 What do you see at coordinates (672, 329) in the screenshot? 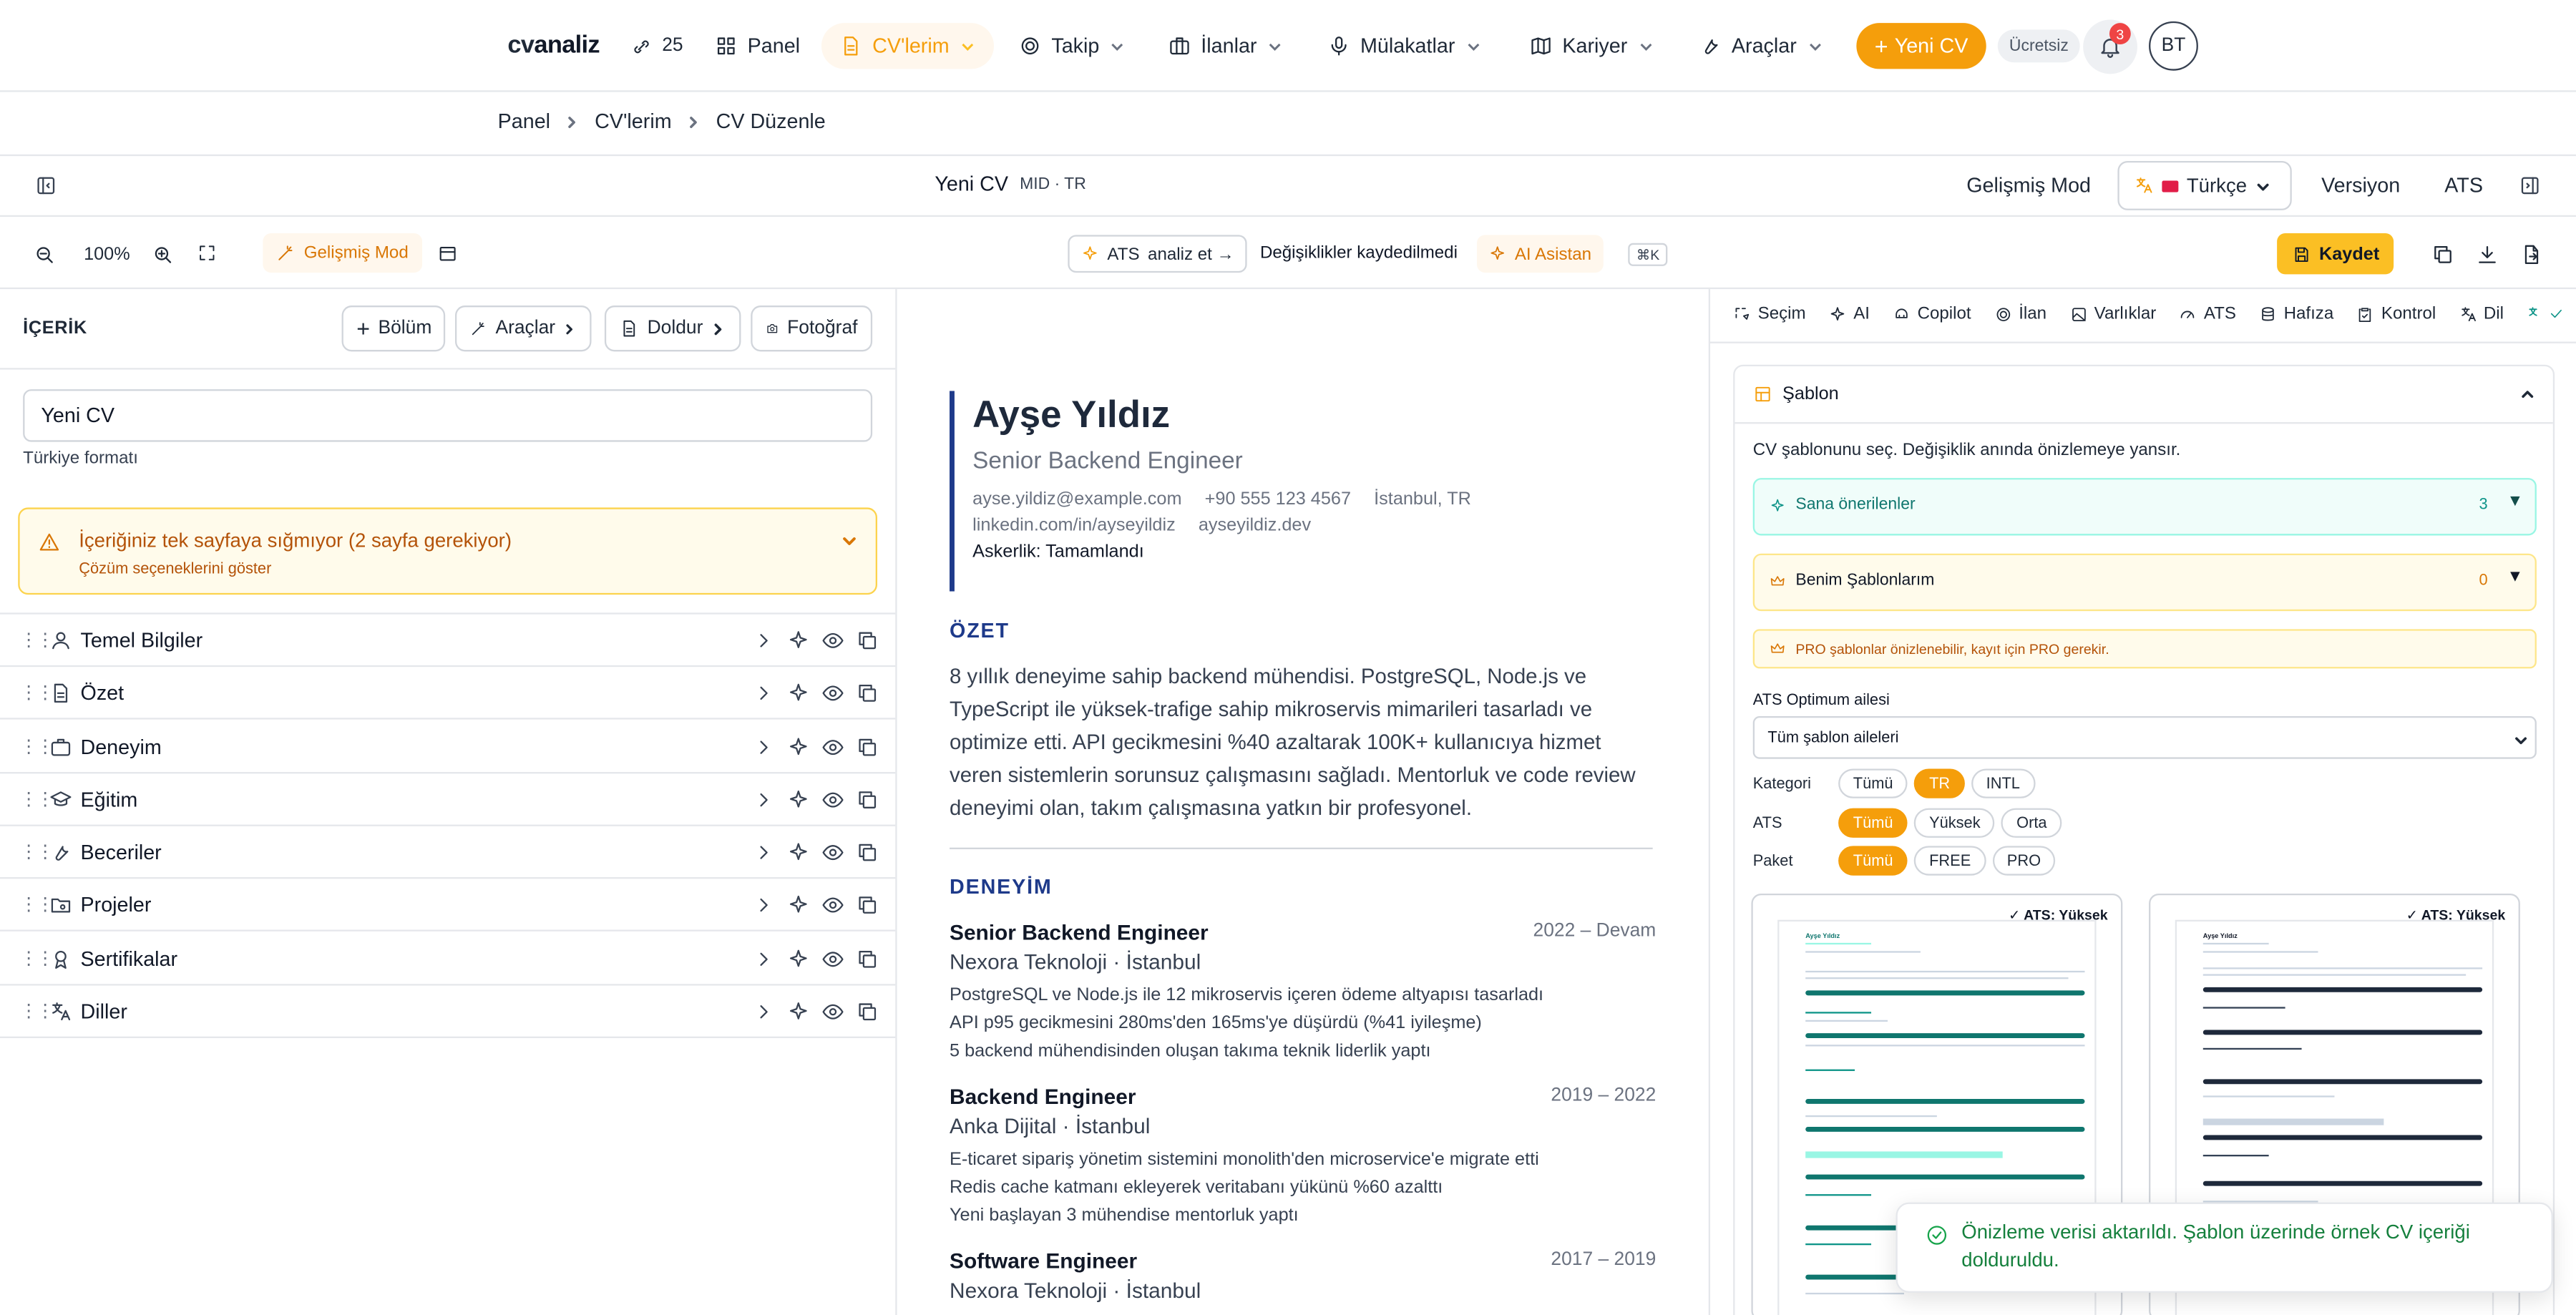
I see `fill-button: Doldur` at bounding box center [672, 329].